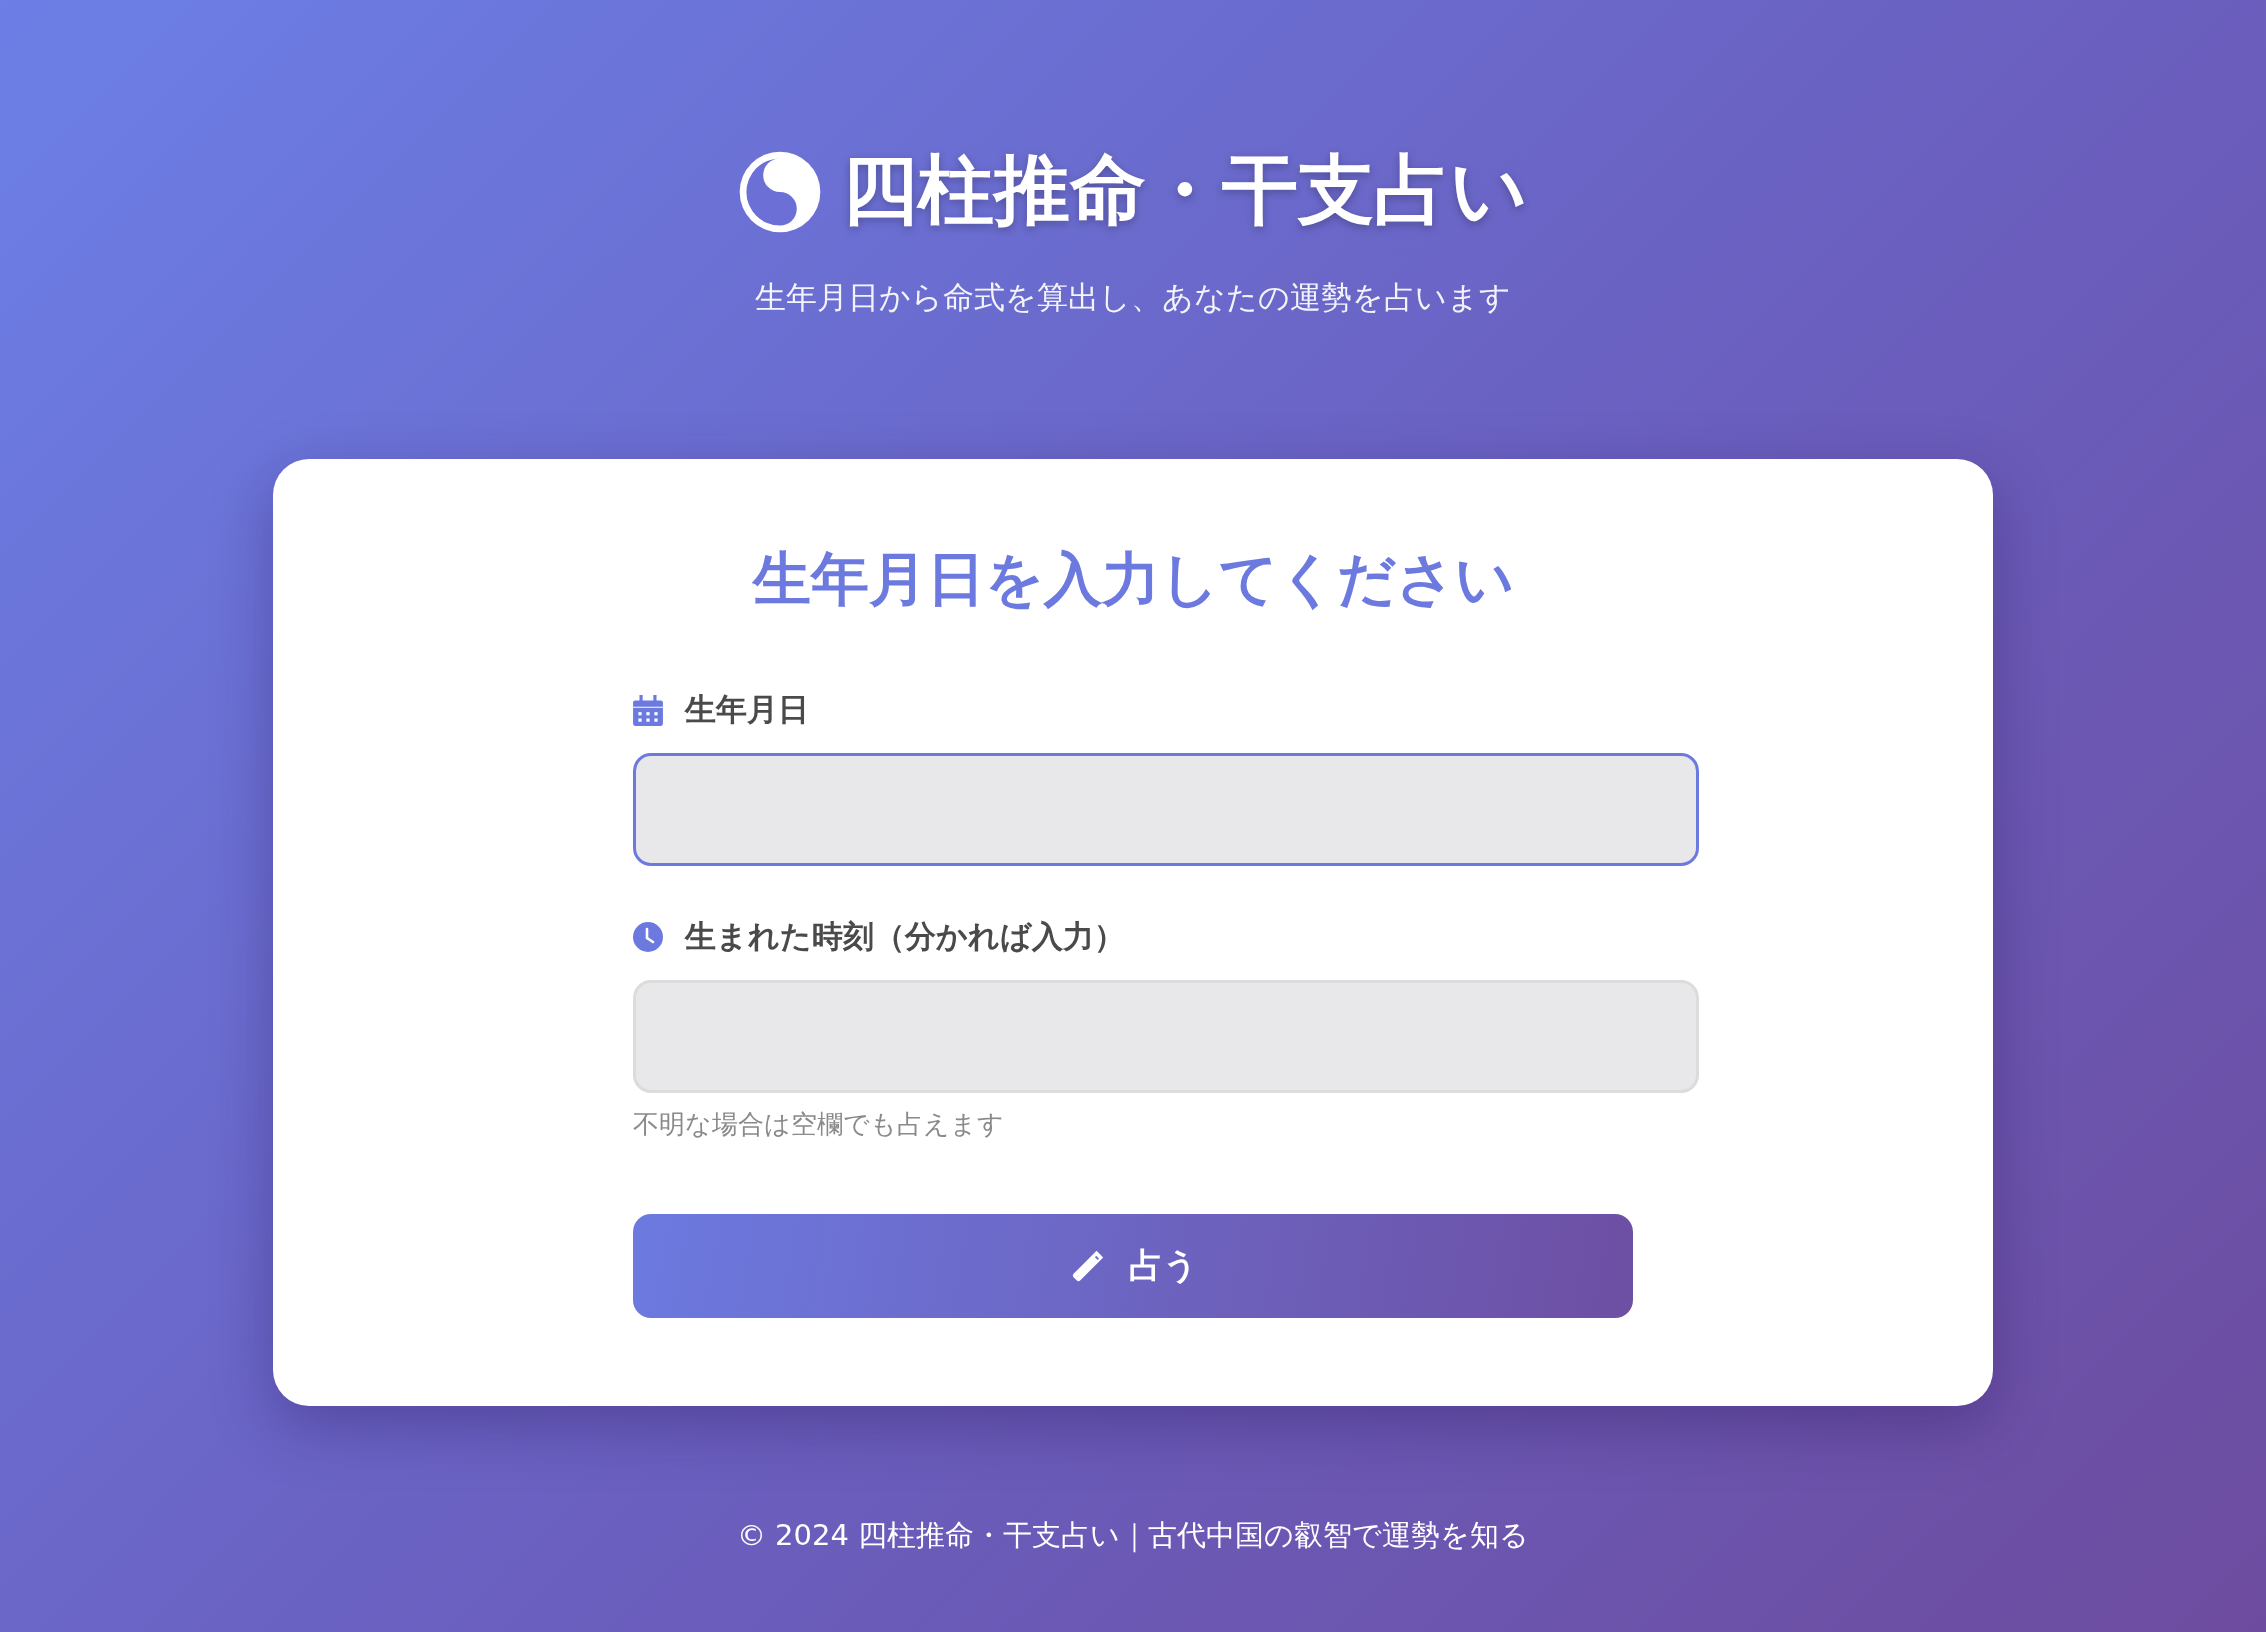 The image size is (2266, 1632). What do you see at coordinates (905, 936) in the screenshot?
I see `field-label: 生まれた時刻（分かれば入力）` at bounding box center [905, 936].